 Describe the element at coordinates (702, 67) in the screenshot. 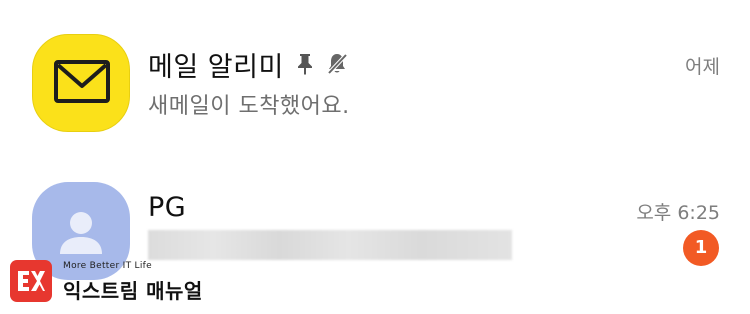

I see `message-time: 어제` at that location.